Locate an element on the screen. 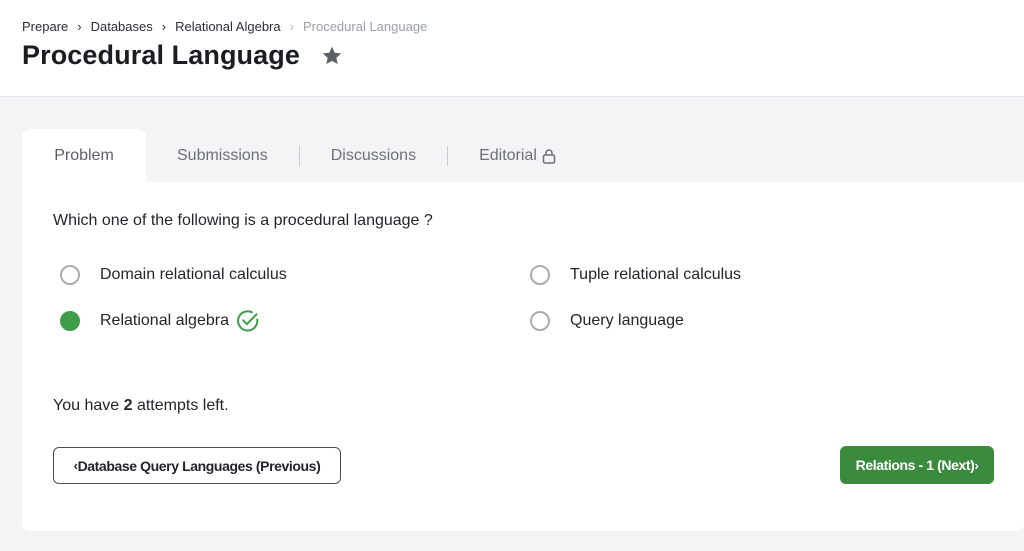  page-title: Procedural Language is located at coordinates (161, 55).